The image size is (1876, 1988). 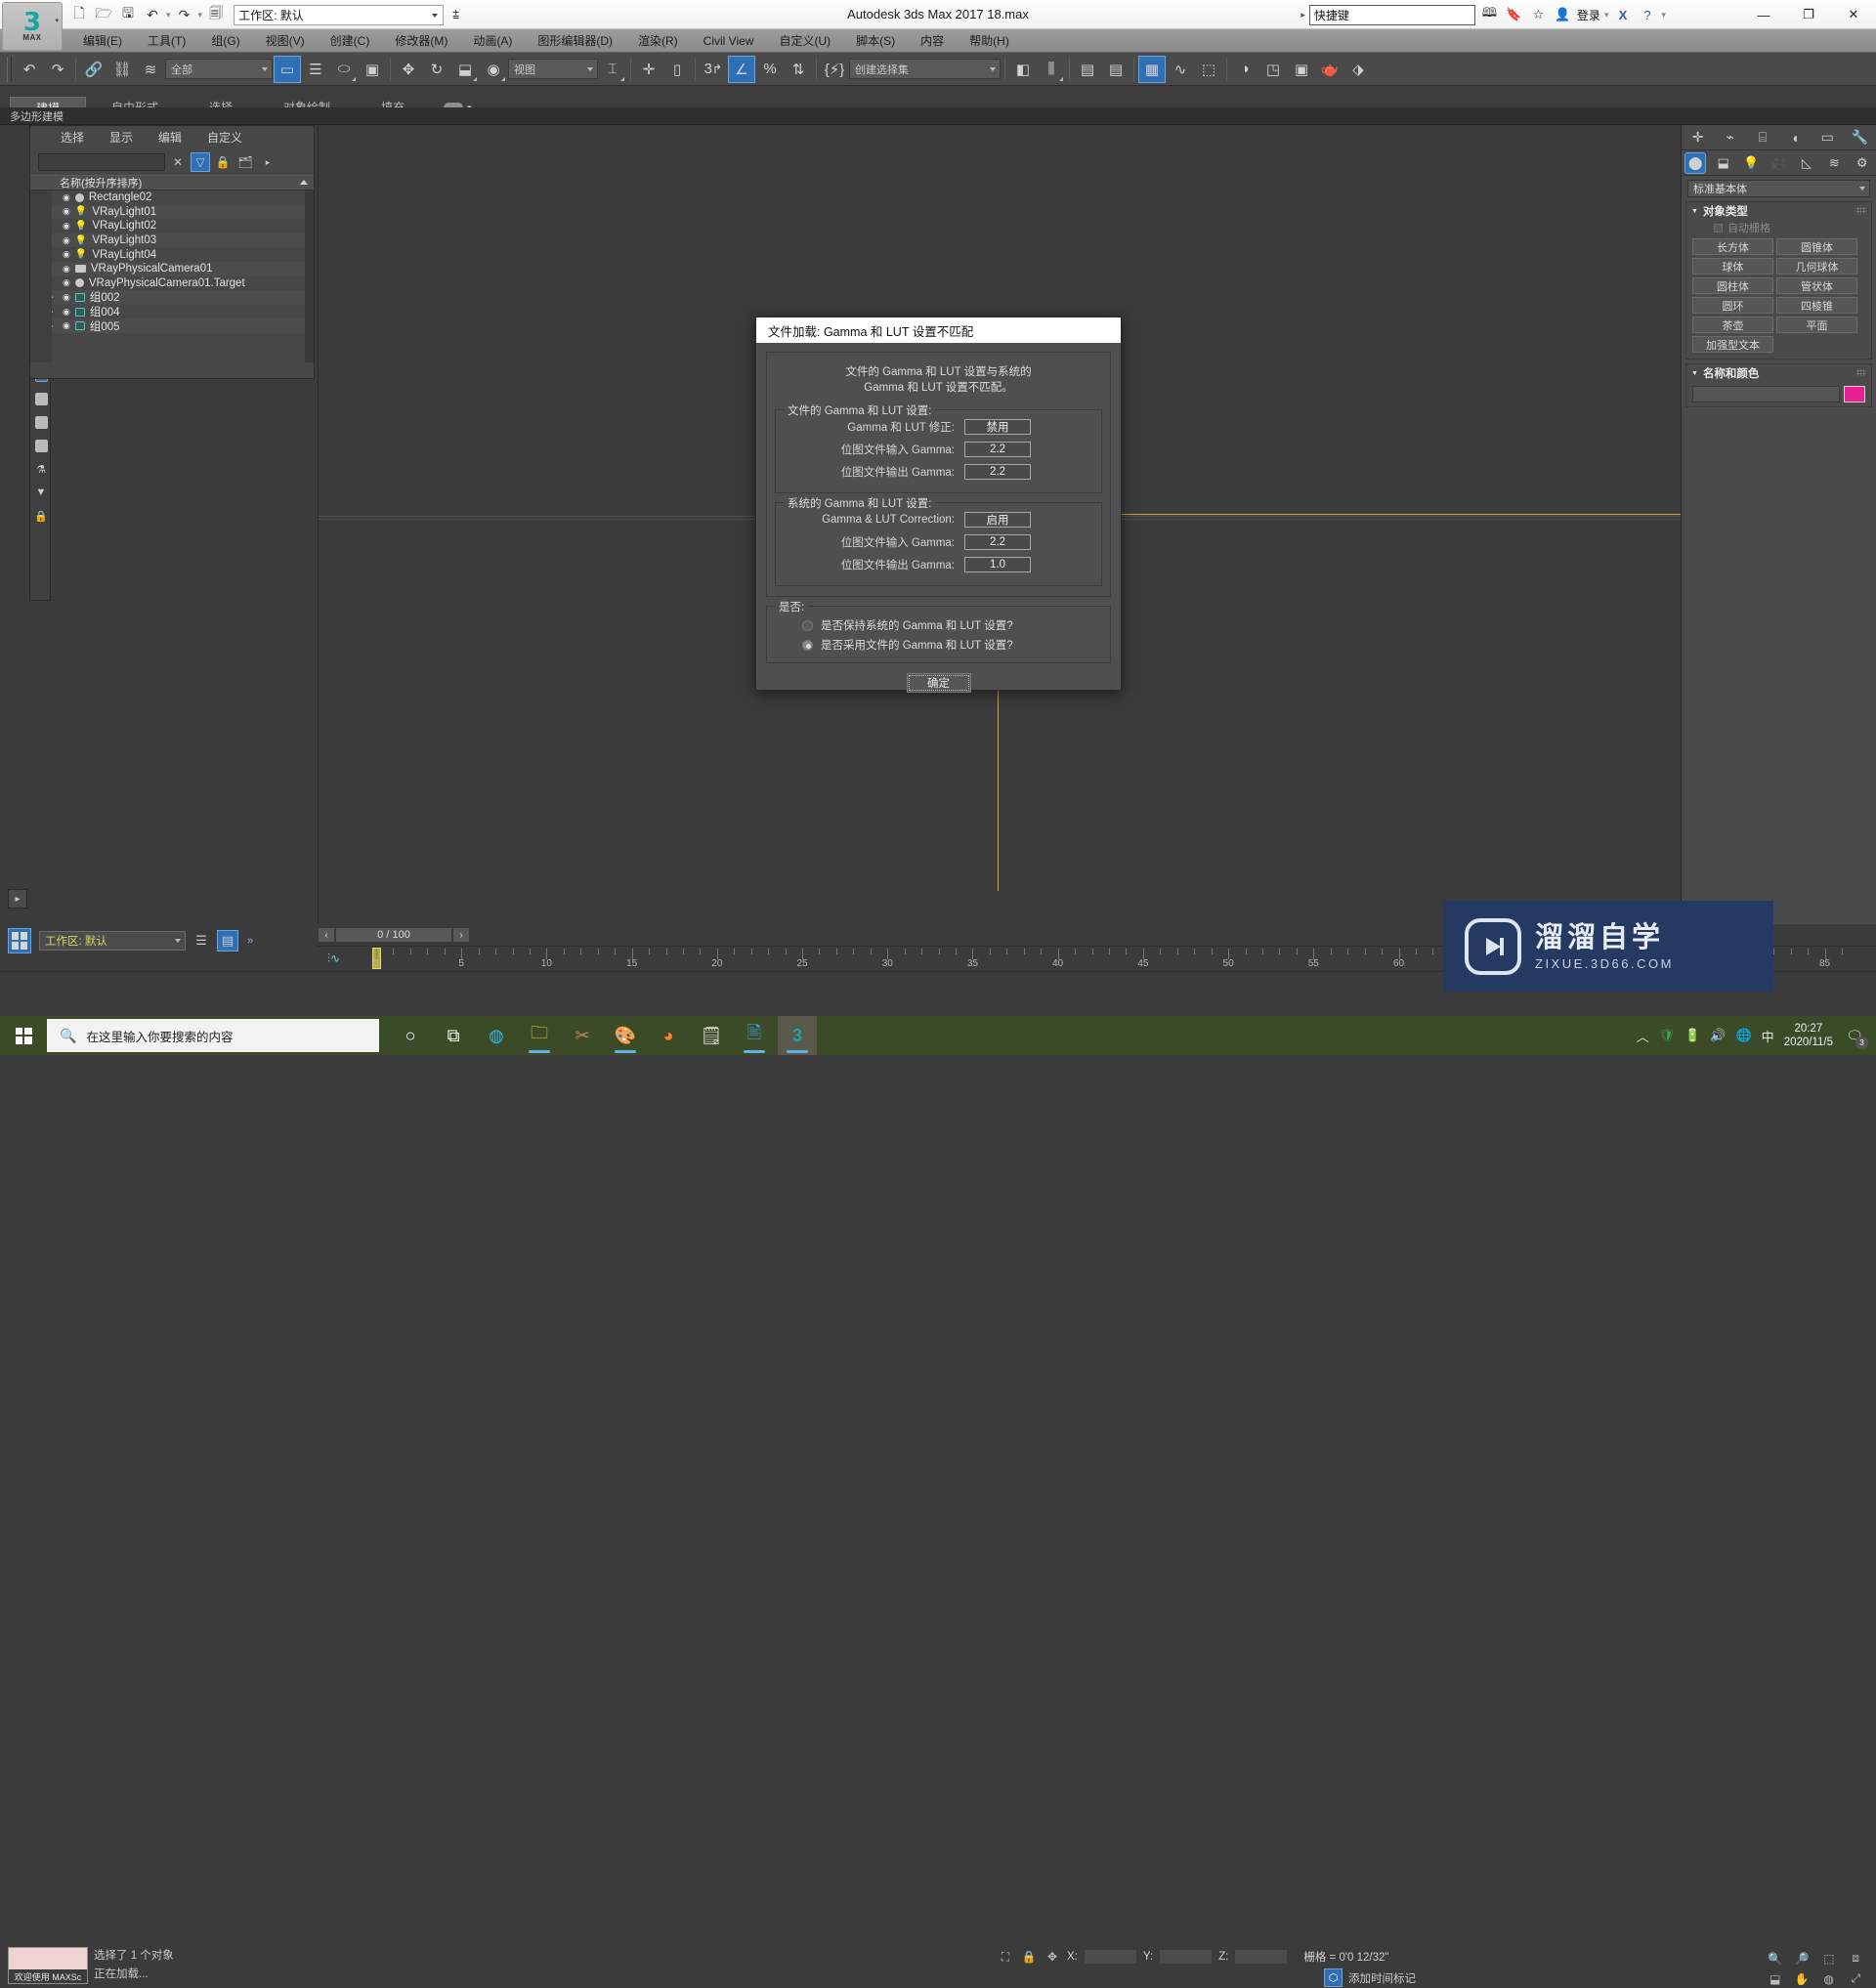 What do you see at coordinates (121, 137) in the screenshot?
I see `explorer-menu-display: 显示` at bounding box center [121, 137].